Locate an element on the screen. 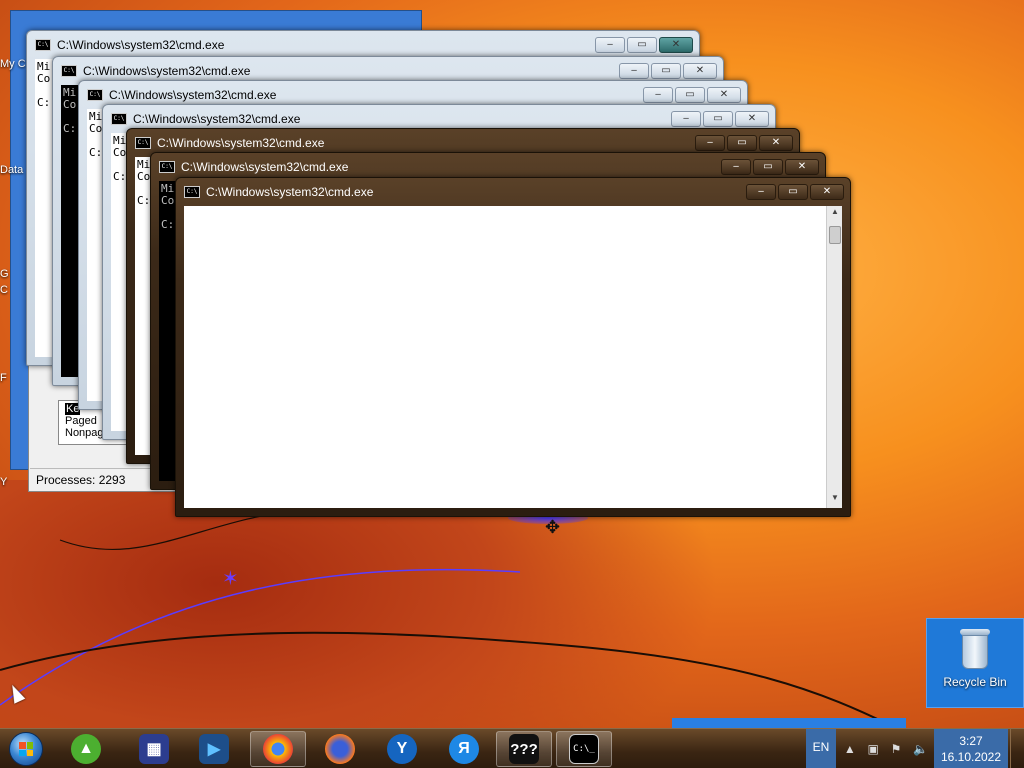 The width and height of the screenshot is (1024, 768). app-media-icon: ▶ is located at coordinates (214, 749).